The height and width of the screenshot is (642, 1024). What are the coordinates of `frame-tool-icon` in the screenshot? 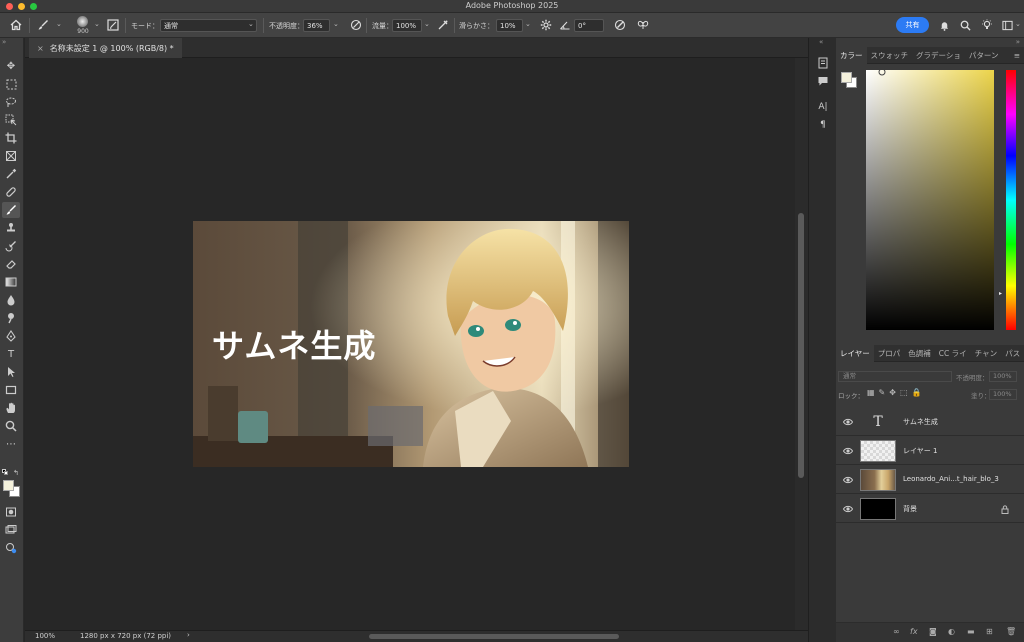 It's located at (11, 156).